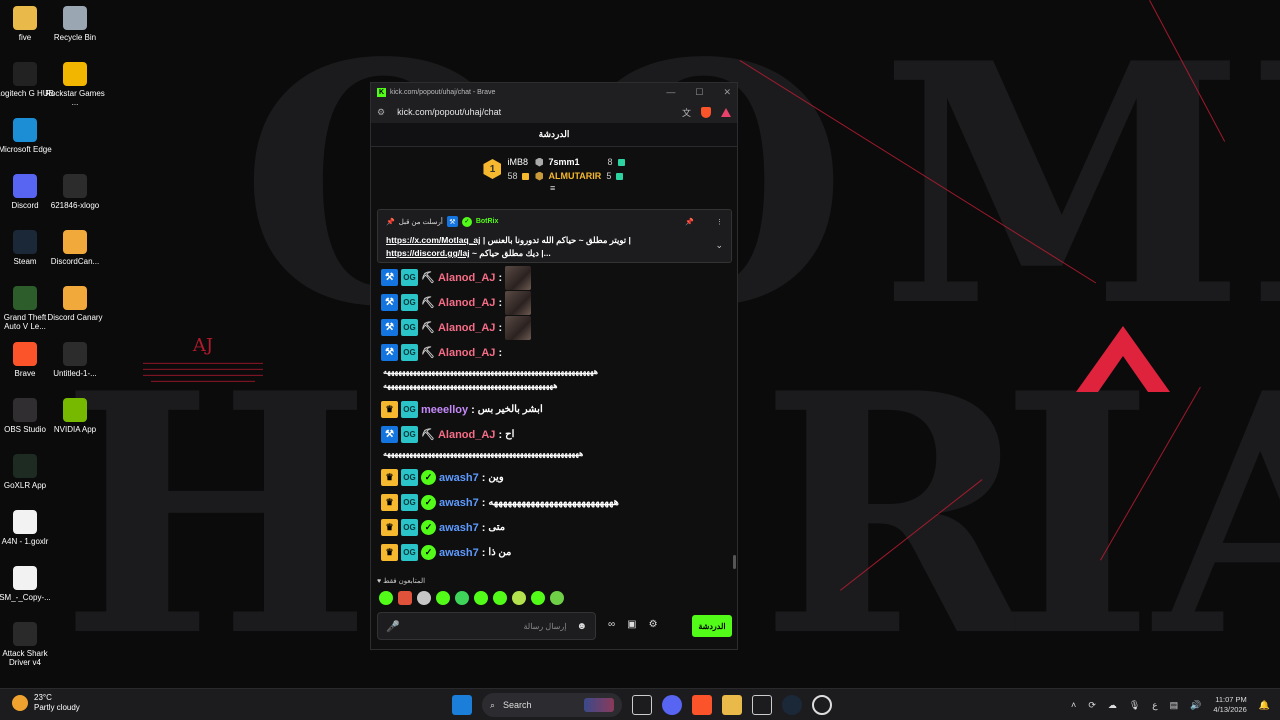 Image resolution: width=1280 pixels, height=720 pixels. What do you see at coordinates (75, 242) in the screenshot?
I see `discord-canary-icon` at bounding box center [75, 242].